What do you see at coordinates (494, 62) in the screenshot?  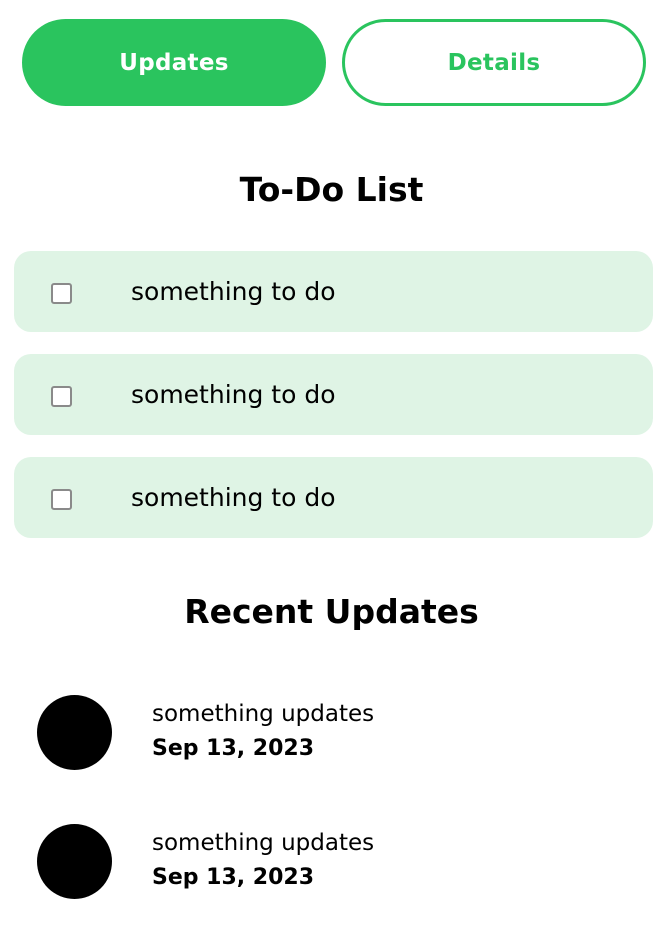 I see `tab-details: Details` at bounding box center [494, 62].